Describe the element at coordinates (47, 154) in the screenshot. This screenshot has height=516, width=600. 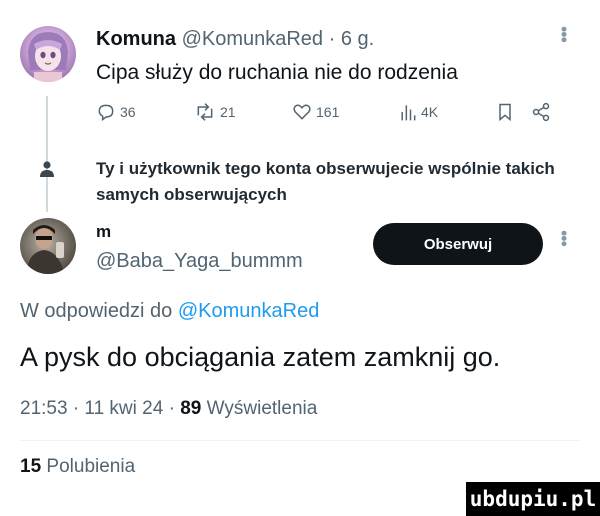
I see `thread-line` at that location.